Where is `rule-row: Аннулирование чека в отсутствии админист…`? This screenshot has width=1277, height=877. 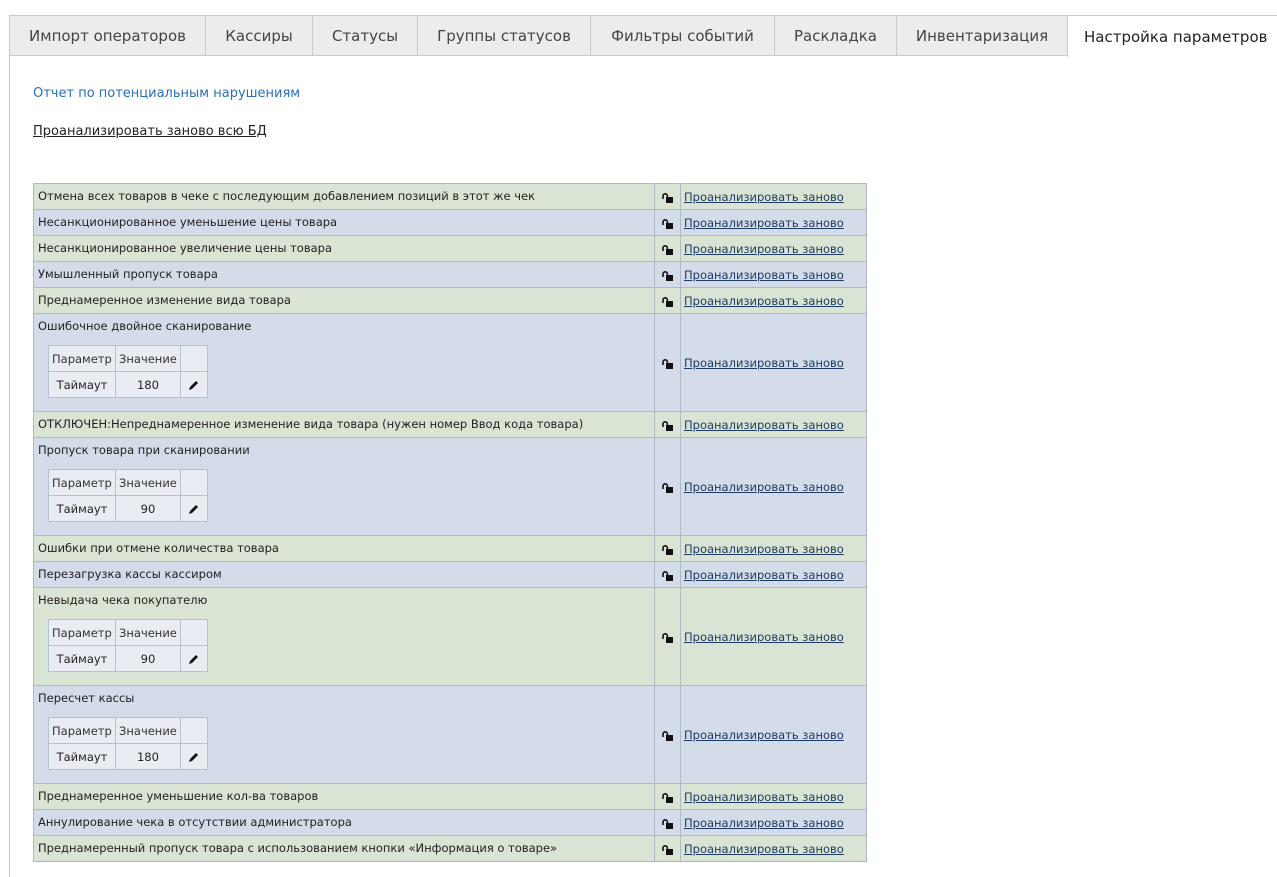
rule-row: Аннулирование чека в отсутствии админист… is located at coordinates (450, 822).